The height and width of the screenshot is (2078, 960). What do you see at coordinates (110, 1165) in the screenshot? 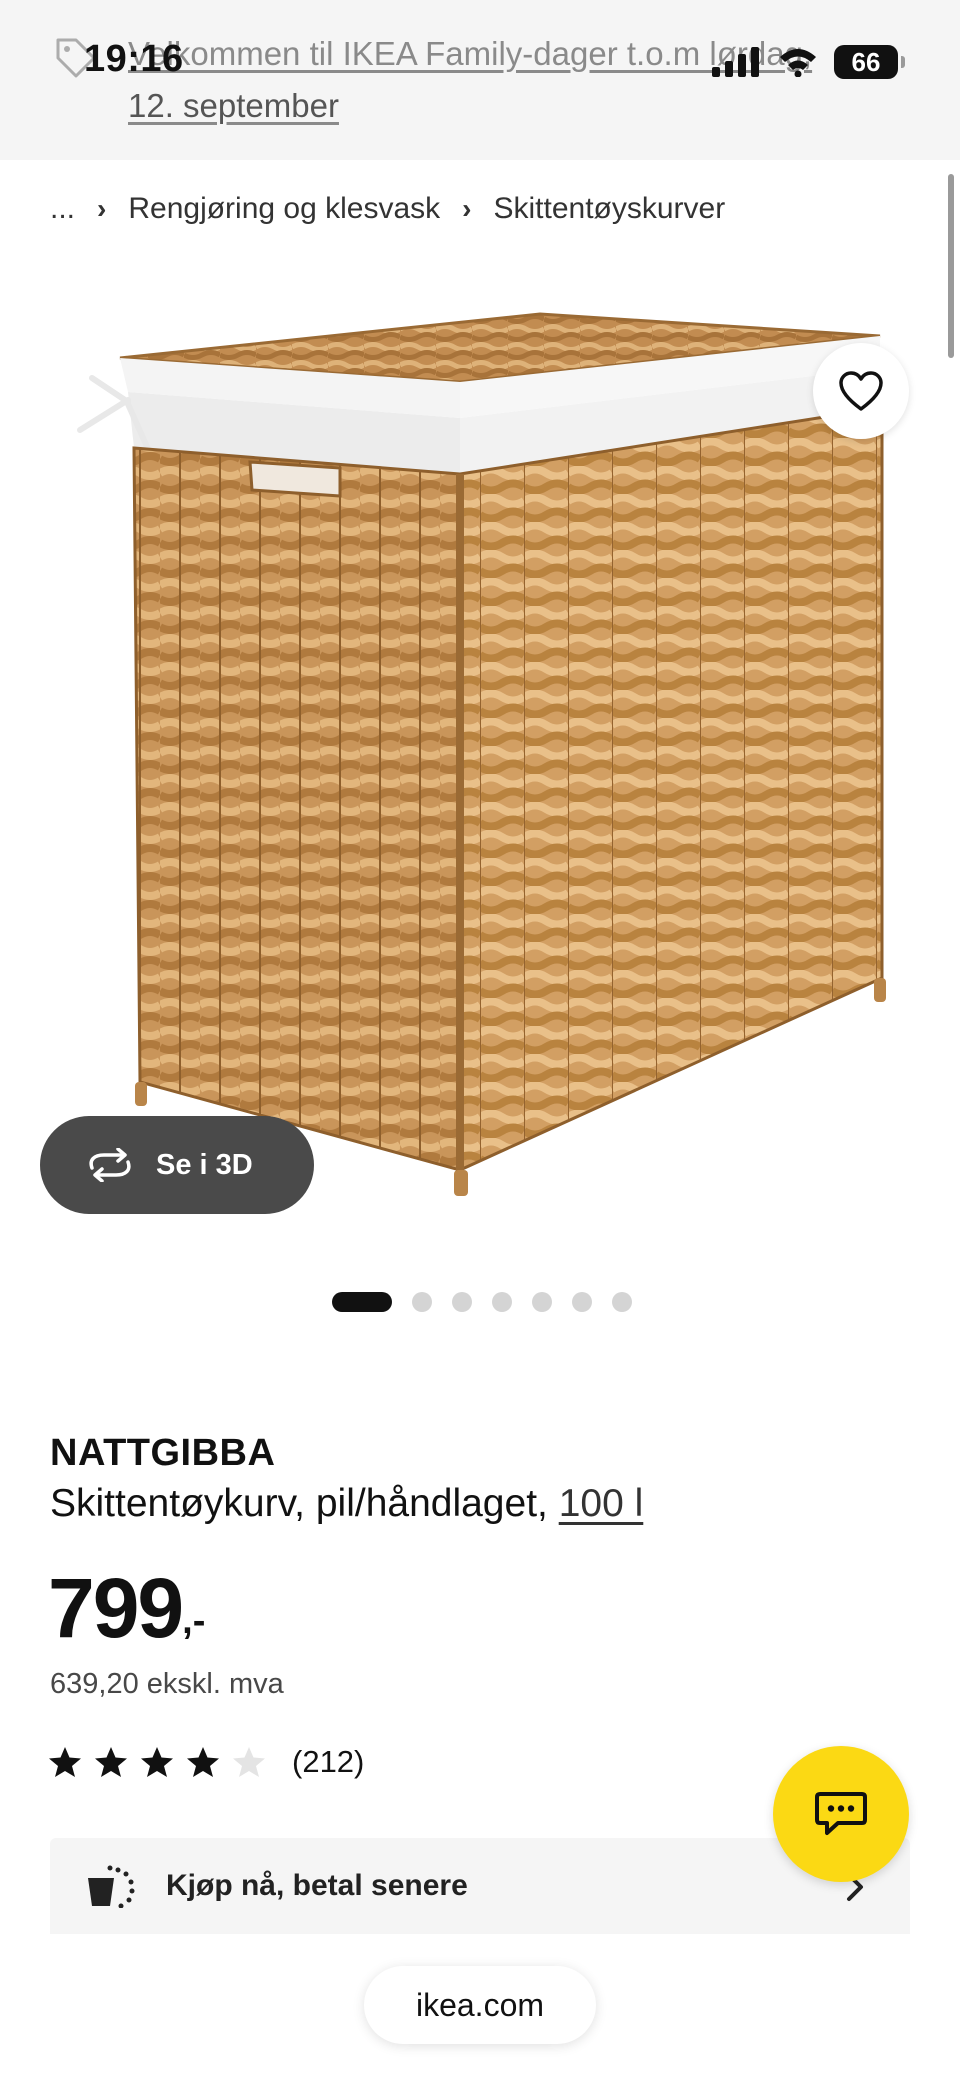
I see `rotate-3d-icon` at bounding box center [110, 1165].